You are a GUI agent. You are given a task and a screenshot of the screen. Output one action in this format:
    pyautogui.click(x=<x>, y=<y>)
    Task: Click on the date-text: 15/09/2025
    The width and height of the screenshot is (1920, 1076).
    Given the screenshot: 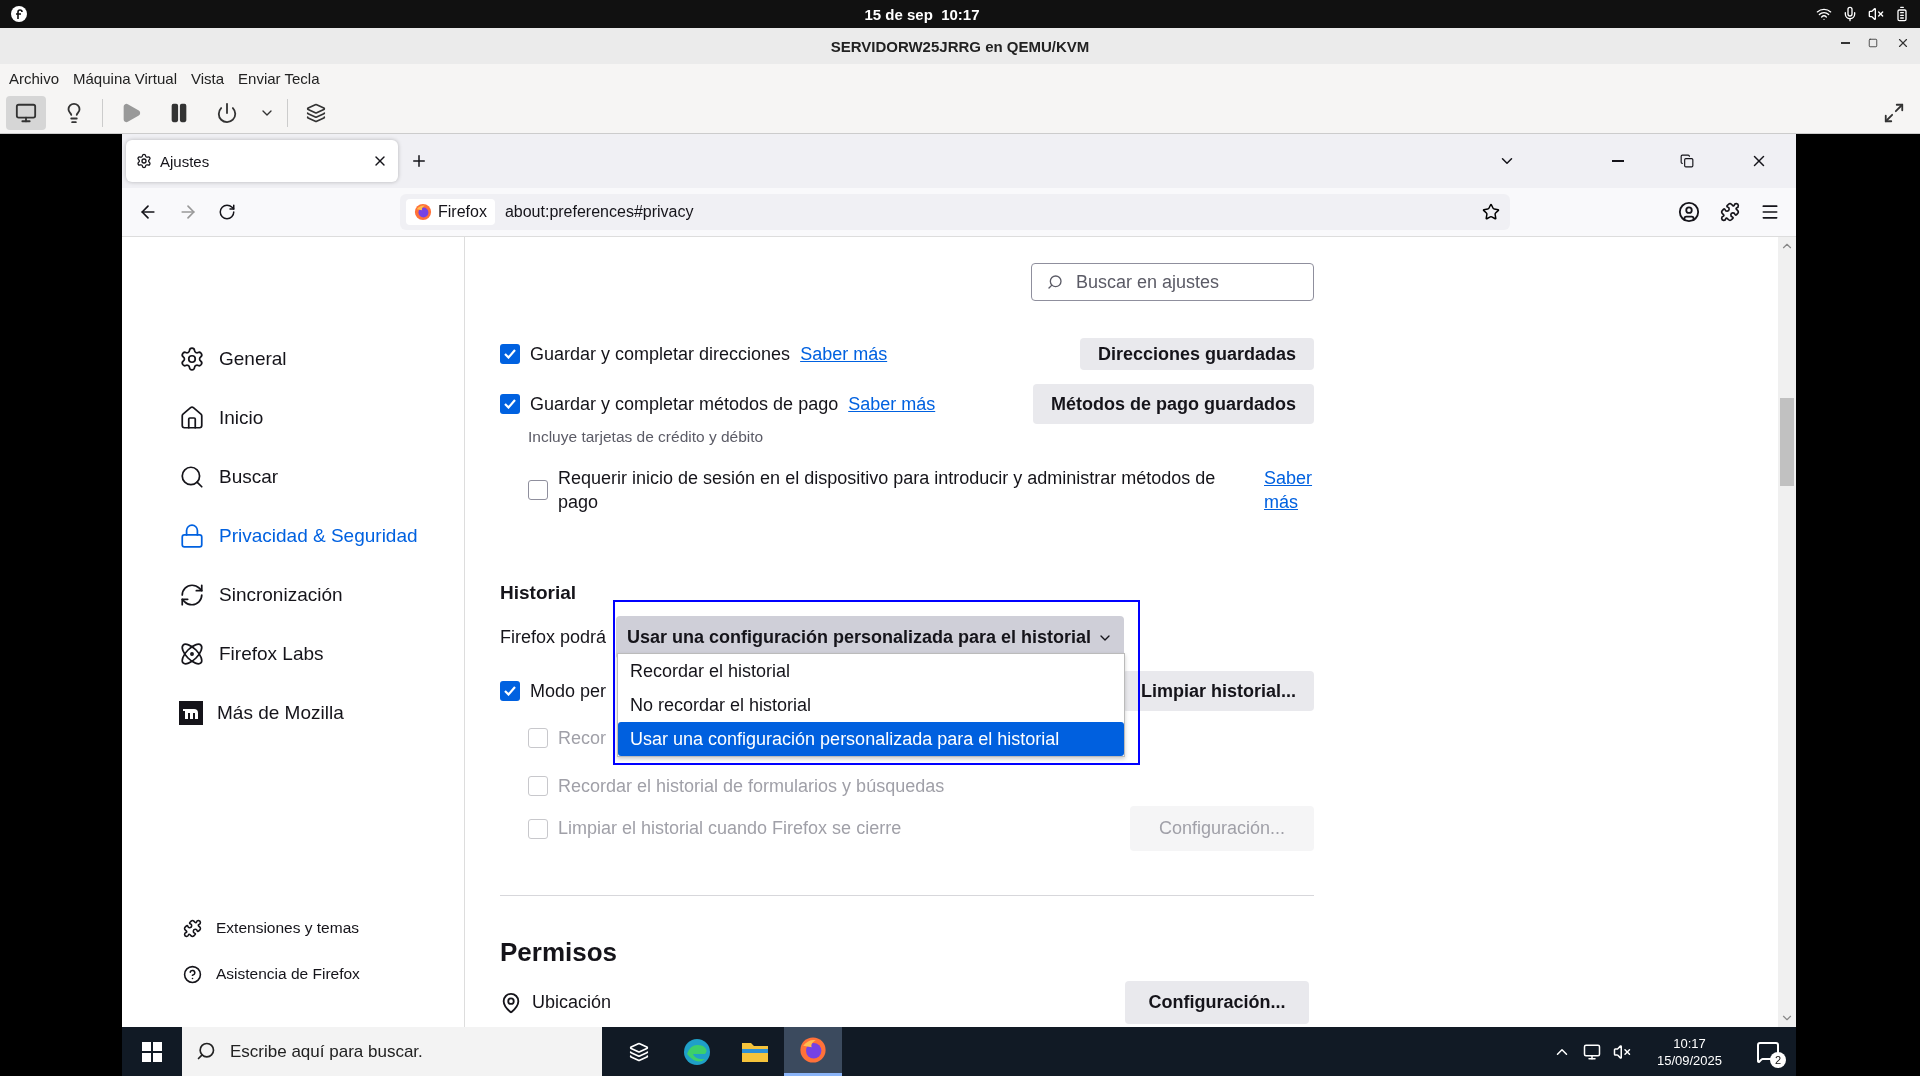 What is the action you would take?
    pyautogui.click(x=1689, y=1060)
    